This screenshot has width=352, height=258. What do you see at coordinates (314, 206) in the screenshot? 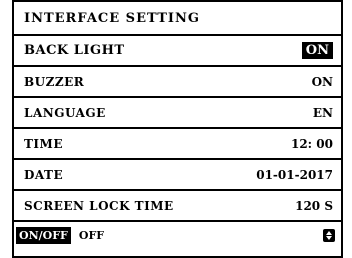
I see `setting-value: 120 S` at bounding box center [314, 206].